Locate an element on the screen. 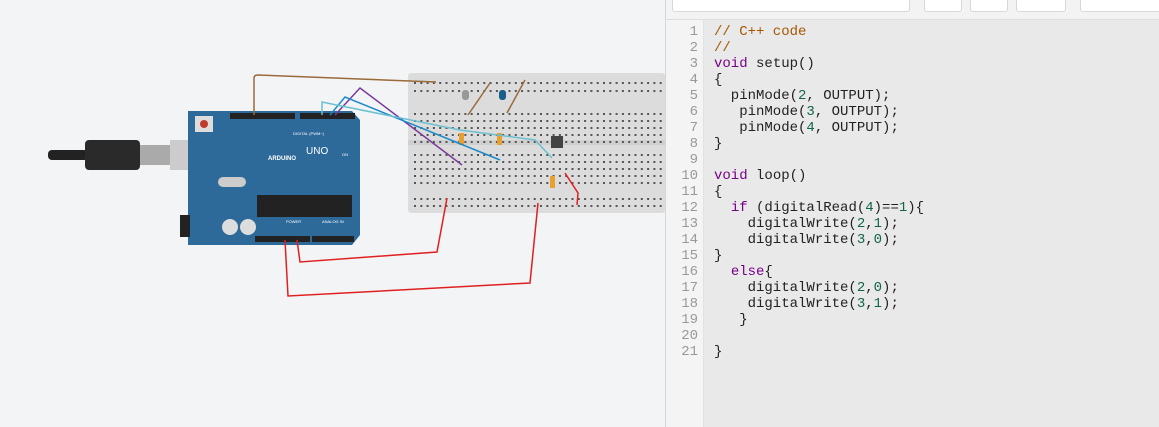 This screenshot has height=427, width=1159. code-line: // is located at coordinates (819, 48).